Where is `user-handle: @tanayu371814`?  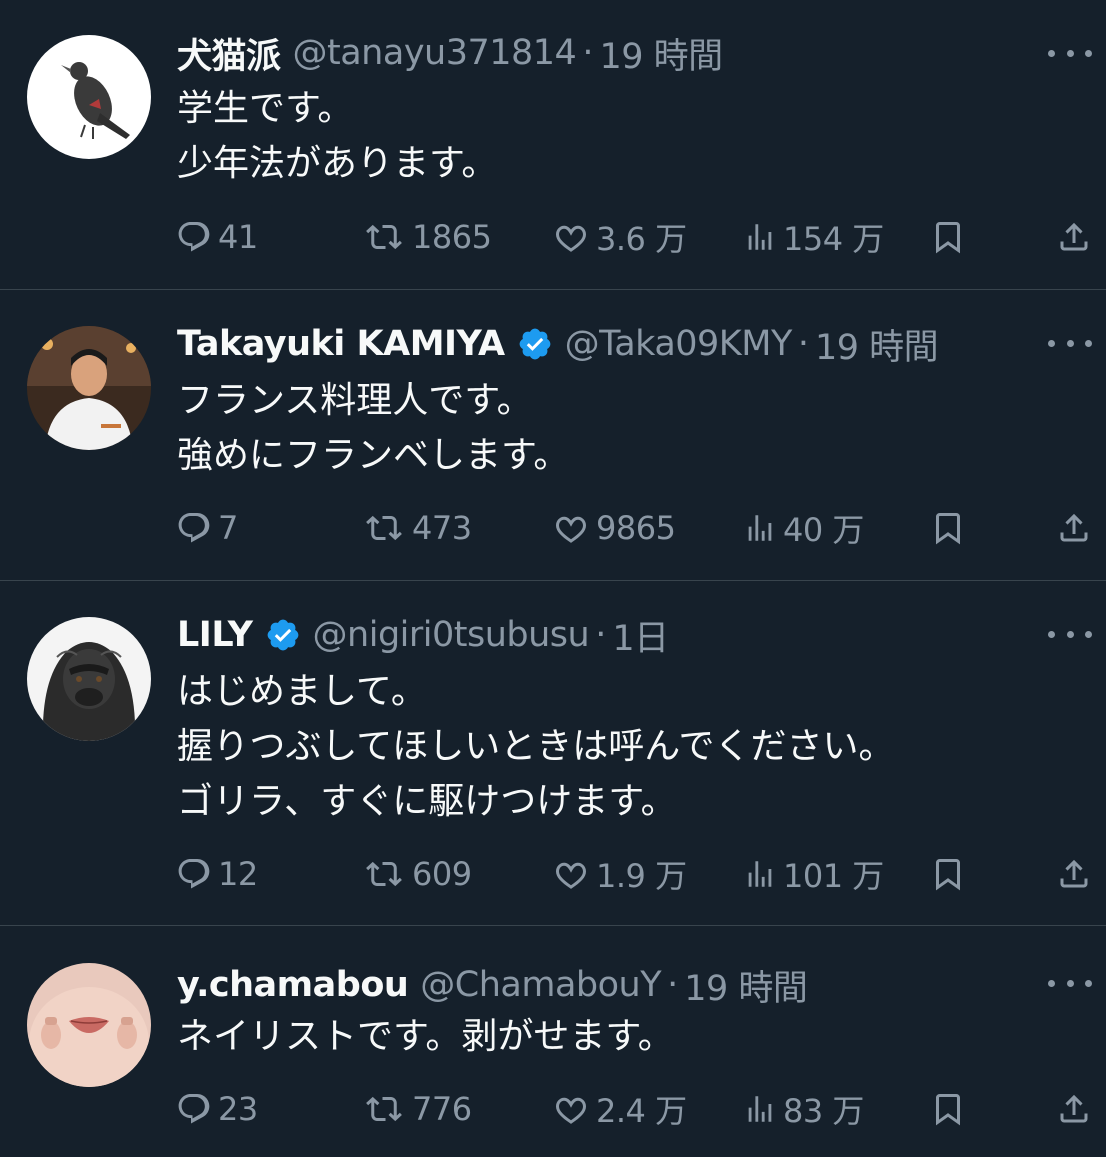 user-handle: @tanayu371814 is located at coordinates (435, 53).